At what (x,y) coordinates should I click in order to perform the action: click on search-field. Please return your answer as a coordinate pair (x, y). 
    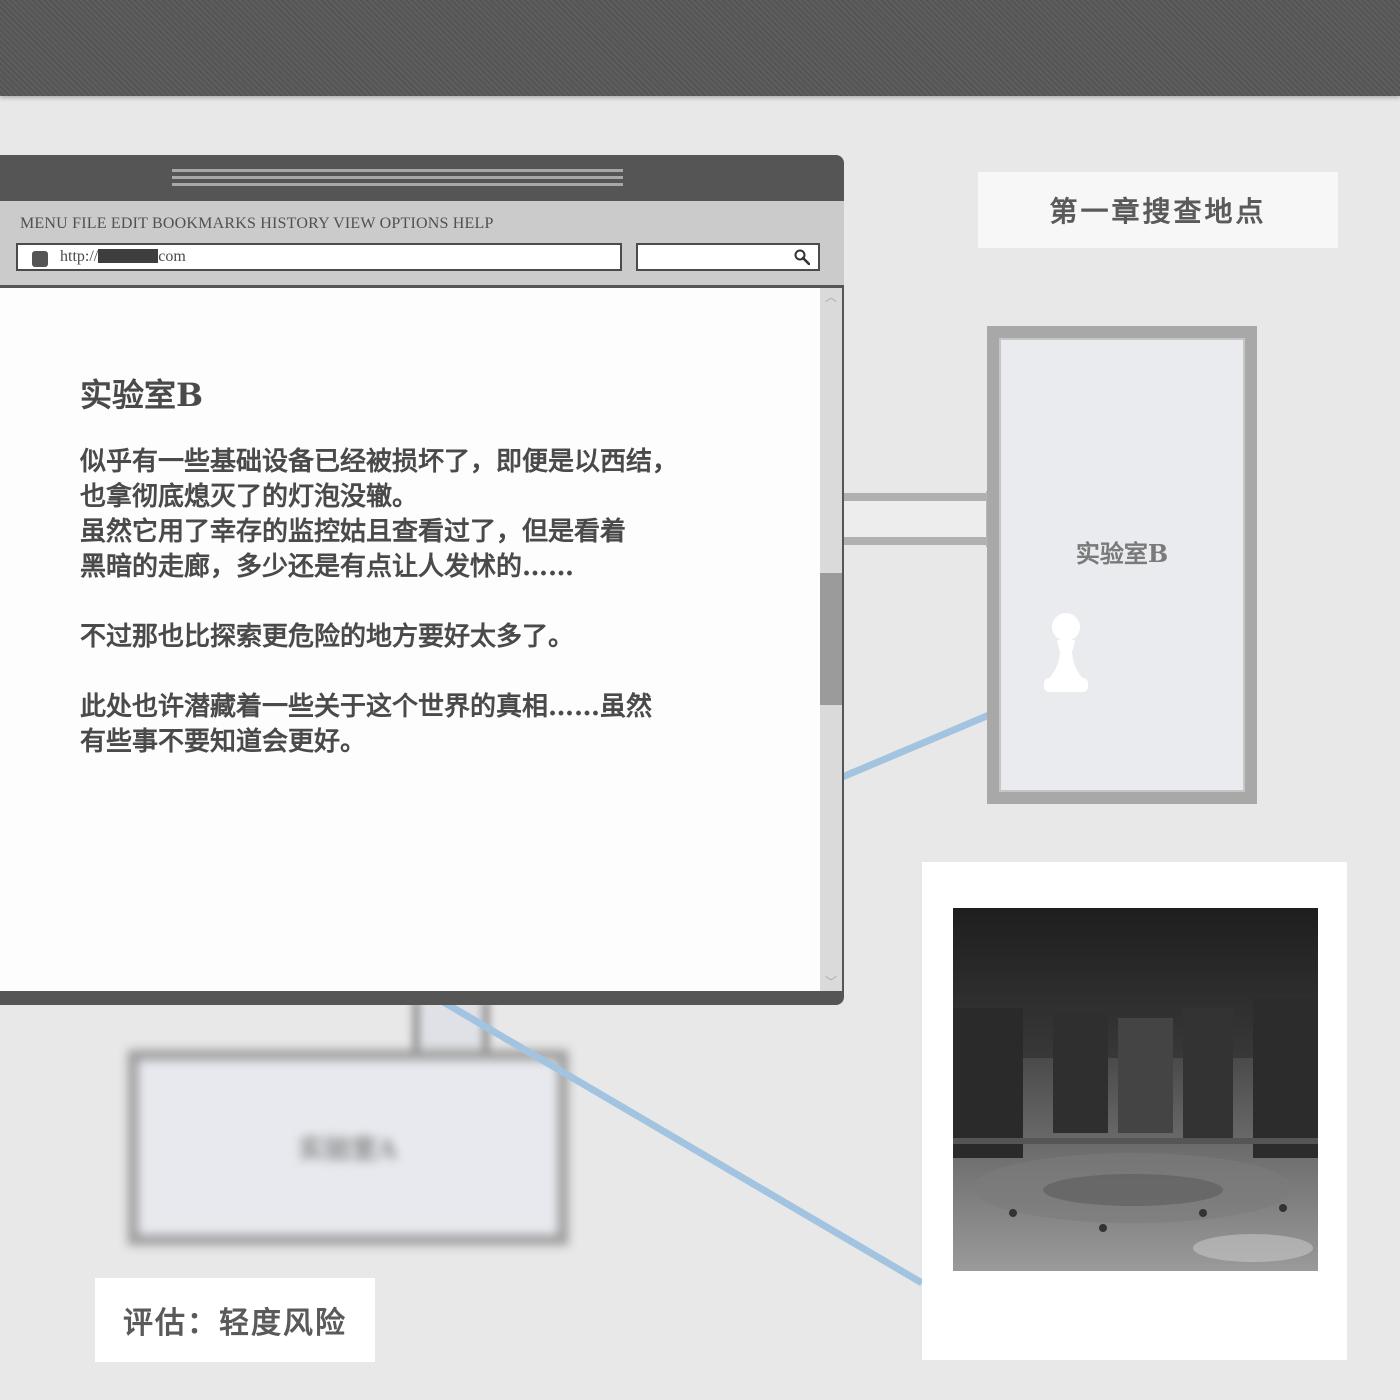
    Looking at the image, I should click on (728, 257).